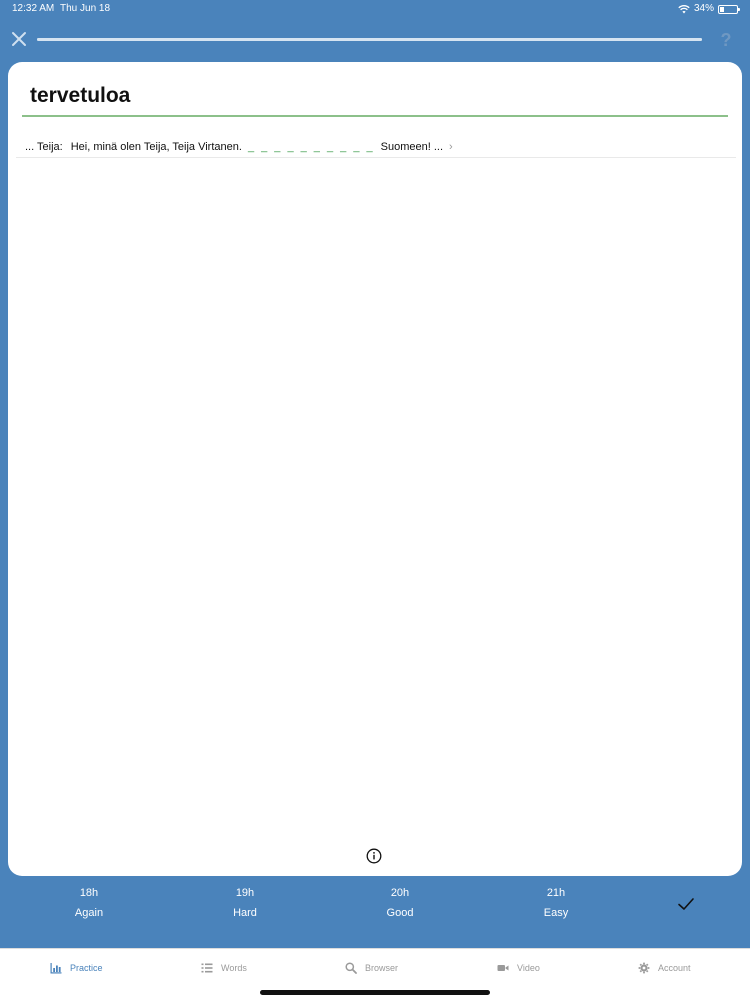 Image resolution: width=750 pixels, height=1000 pixels. I want to click on tab-words: Words, so click(224, 968).